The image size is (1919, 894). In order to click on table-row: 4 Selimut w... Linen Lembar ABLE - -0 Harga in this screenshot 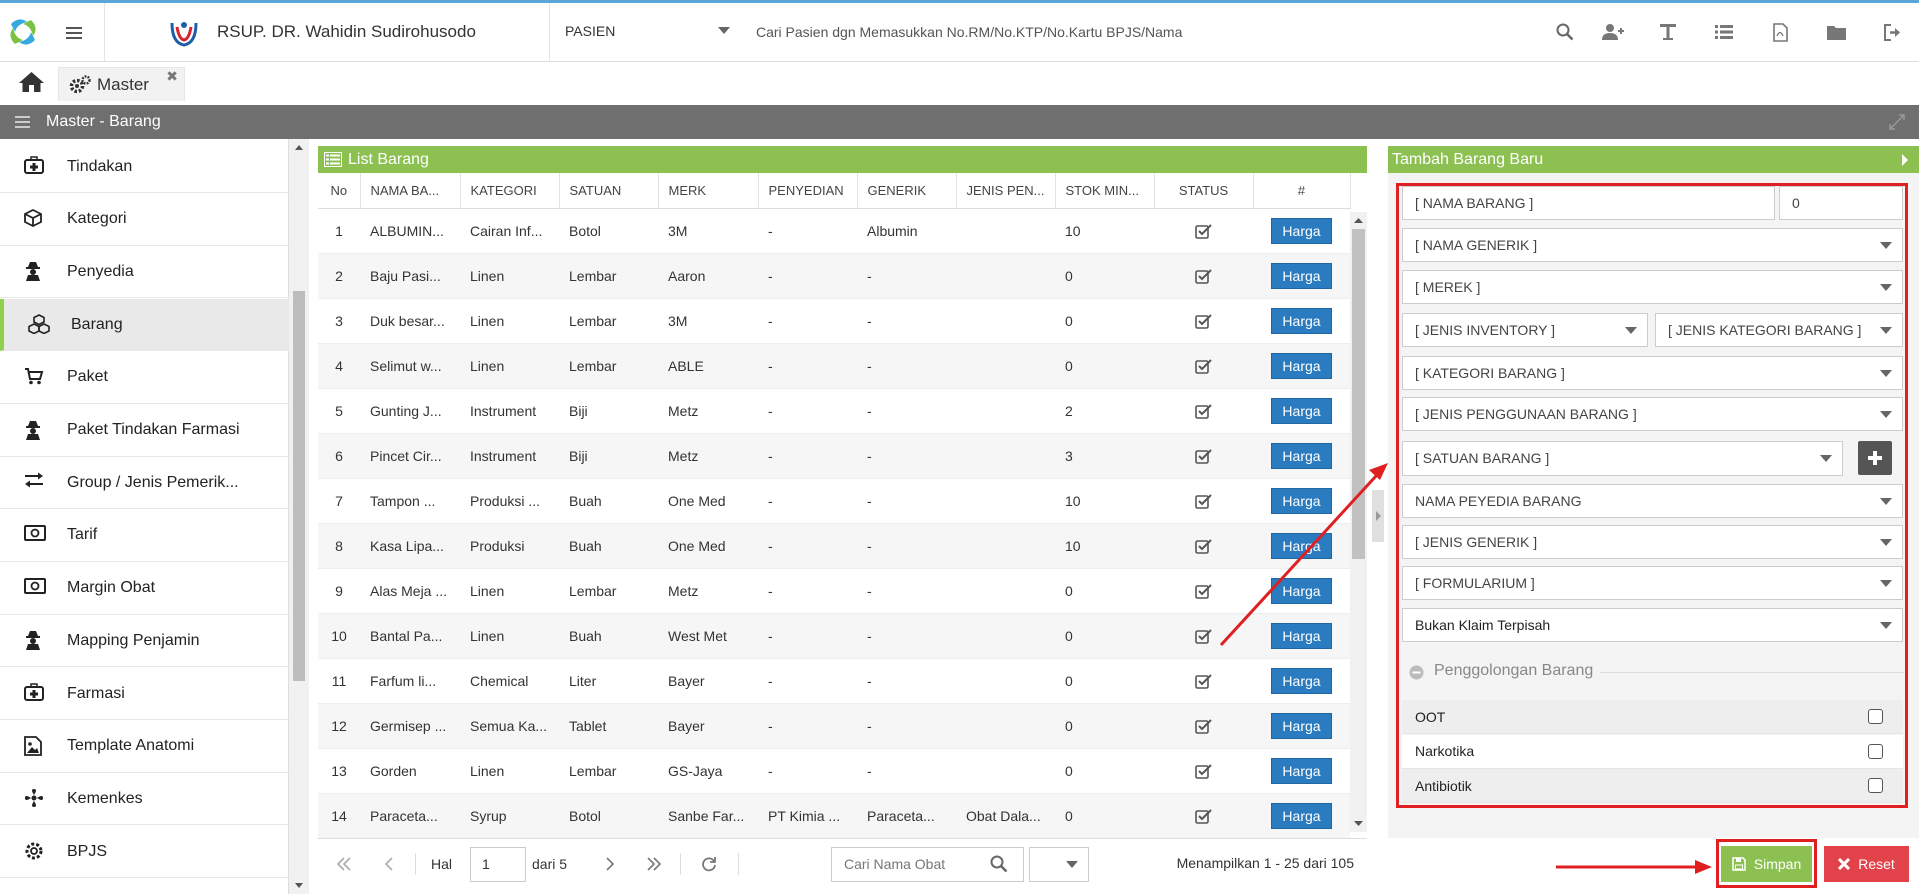, I will do `click(834, 366)`.